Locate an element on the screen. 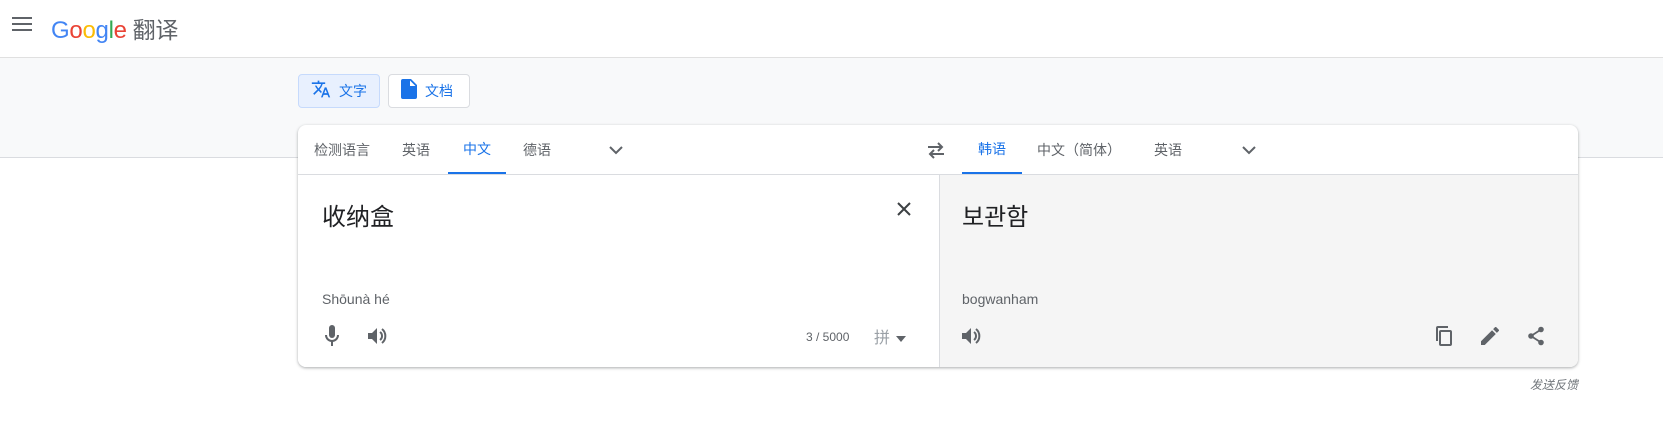 This screenshot has height=438, width=1663. document-mode-button: 文档 is located at coordinates (429, 91).